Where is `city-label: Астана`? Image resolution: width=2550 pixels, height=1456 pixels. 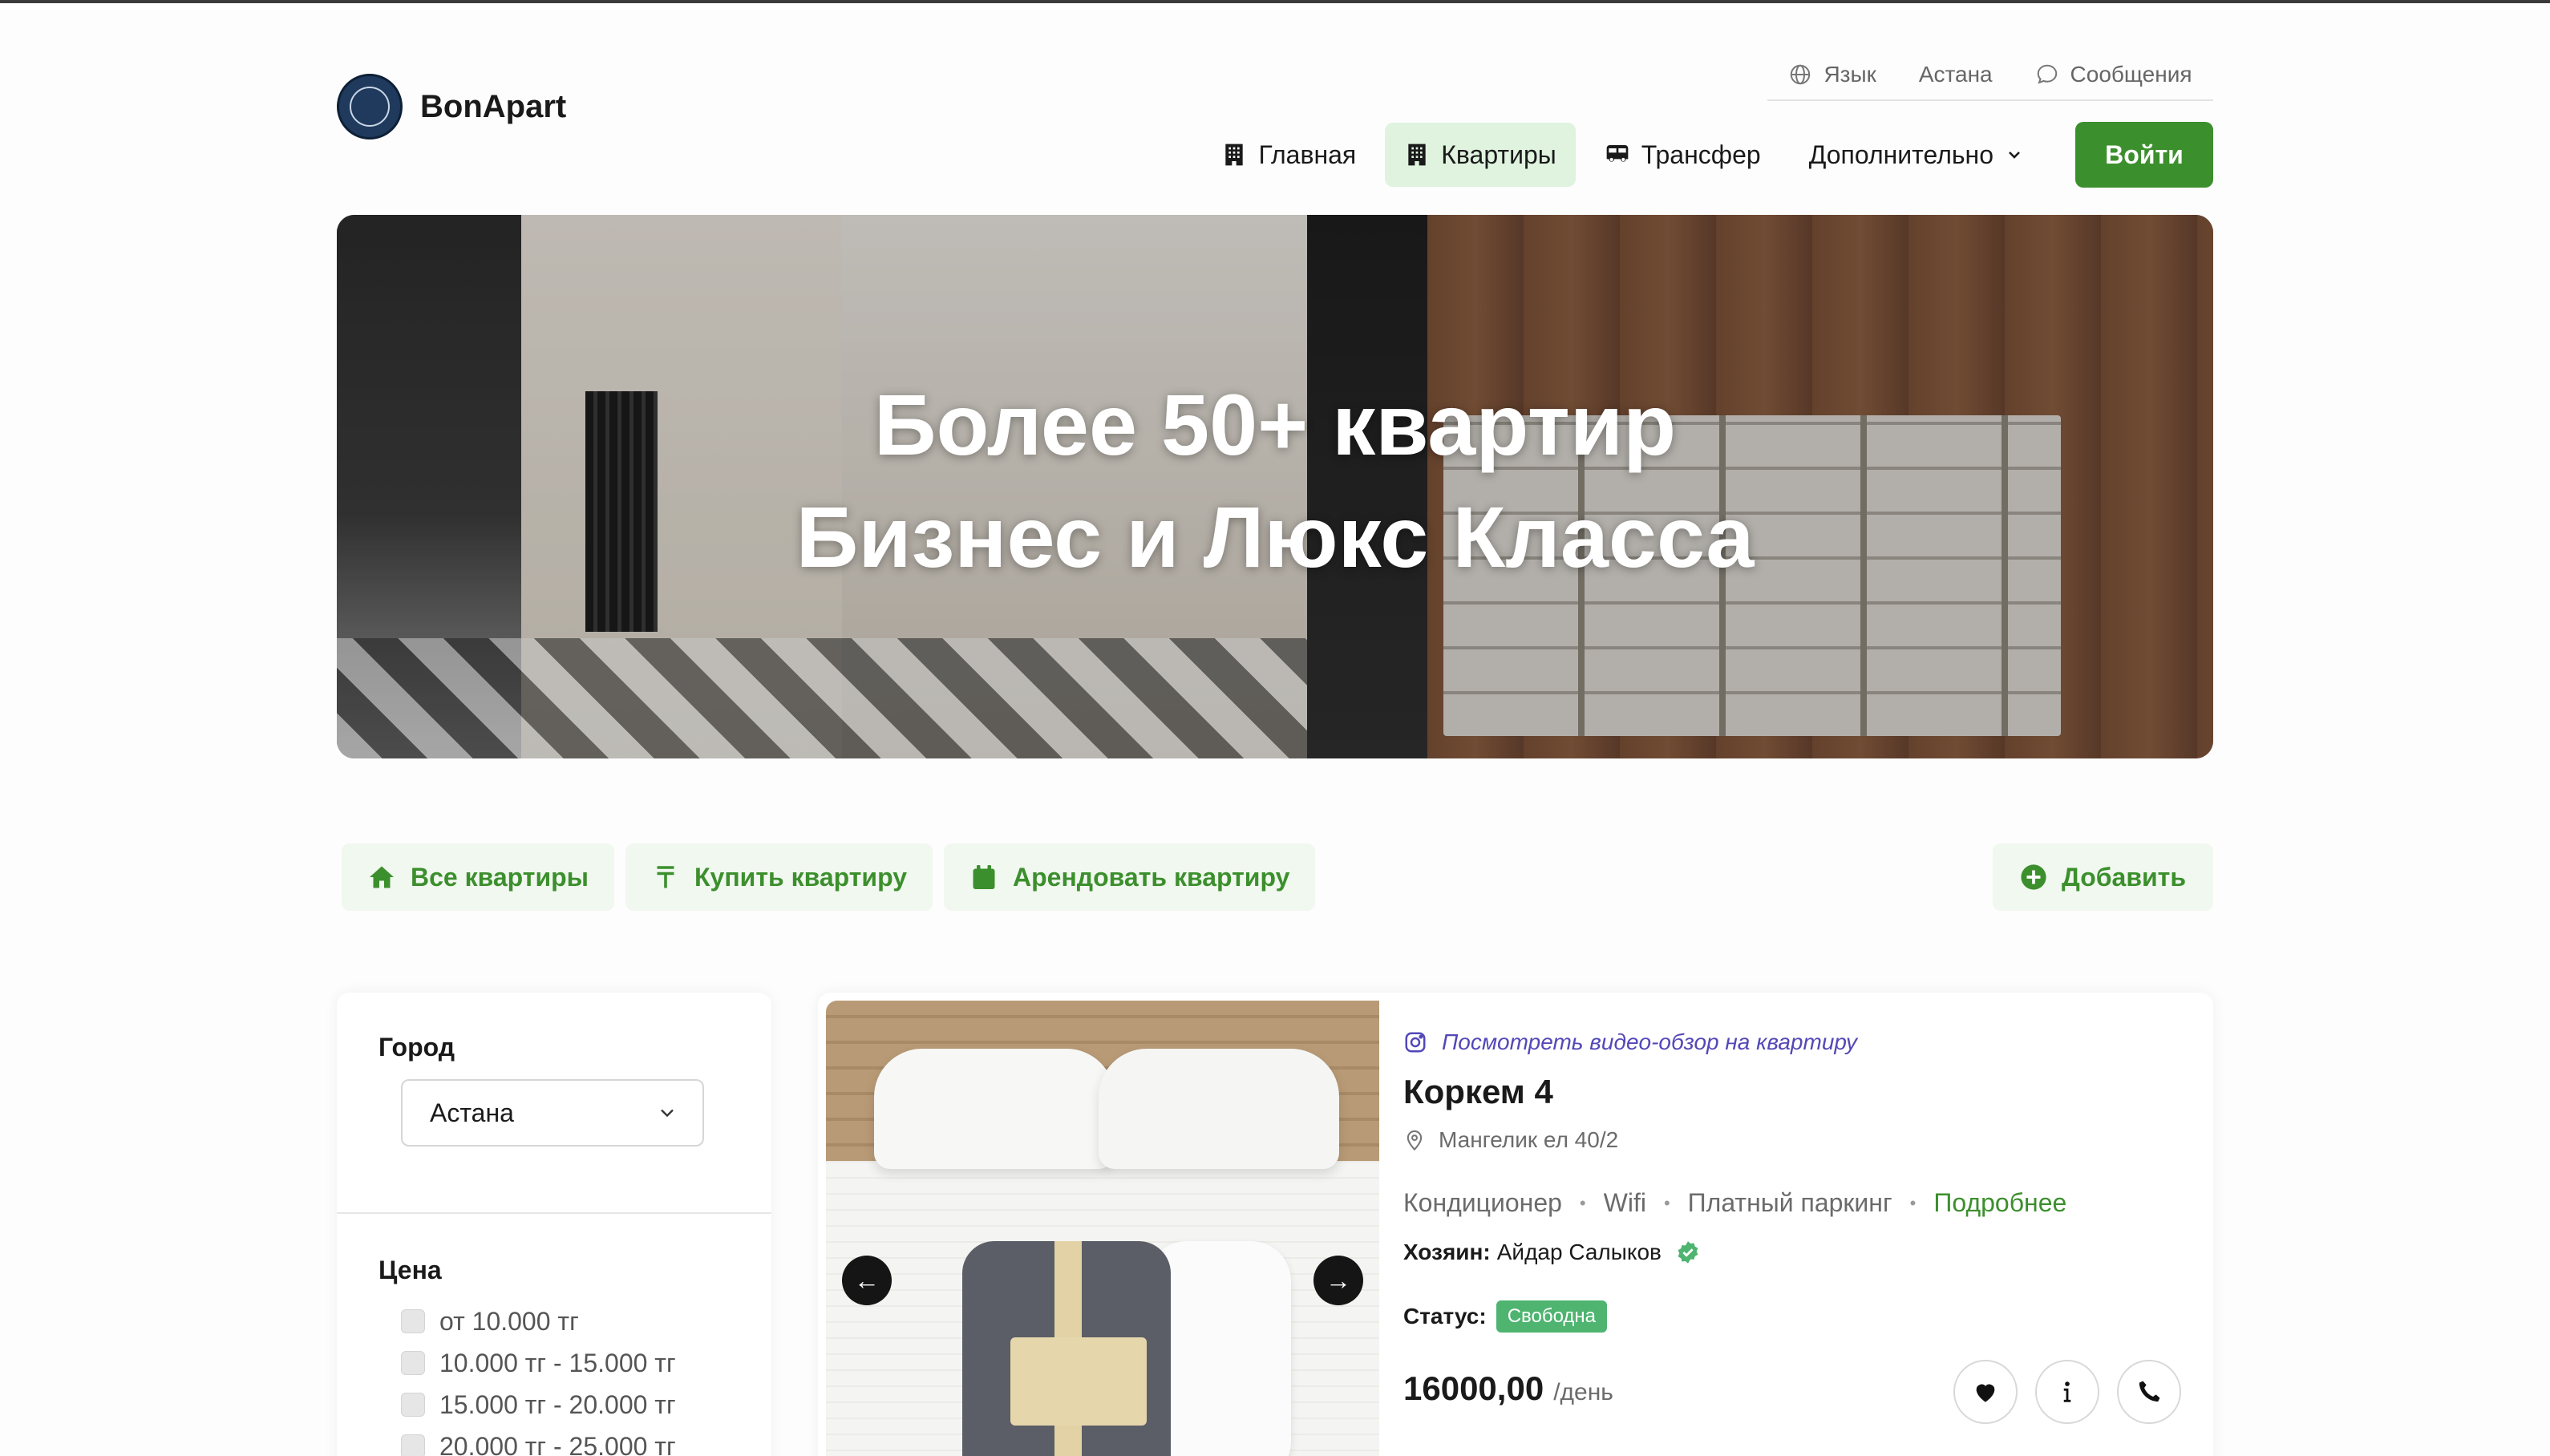
city-label: Астана is located at coordinates (1955, 74).